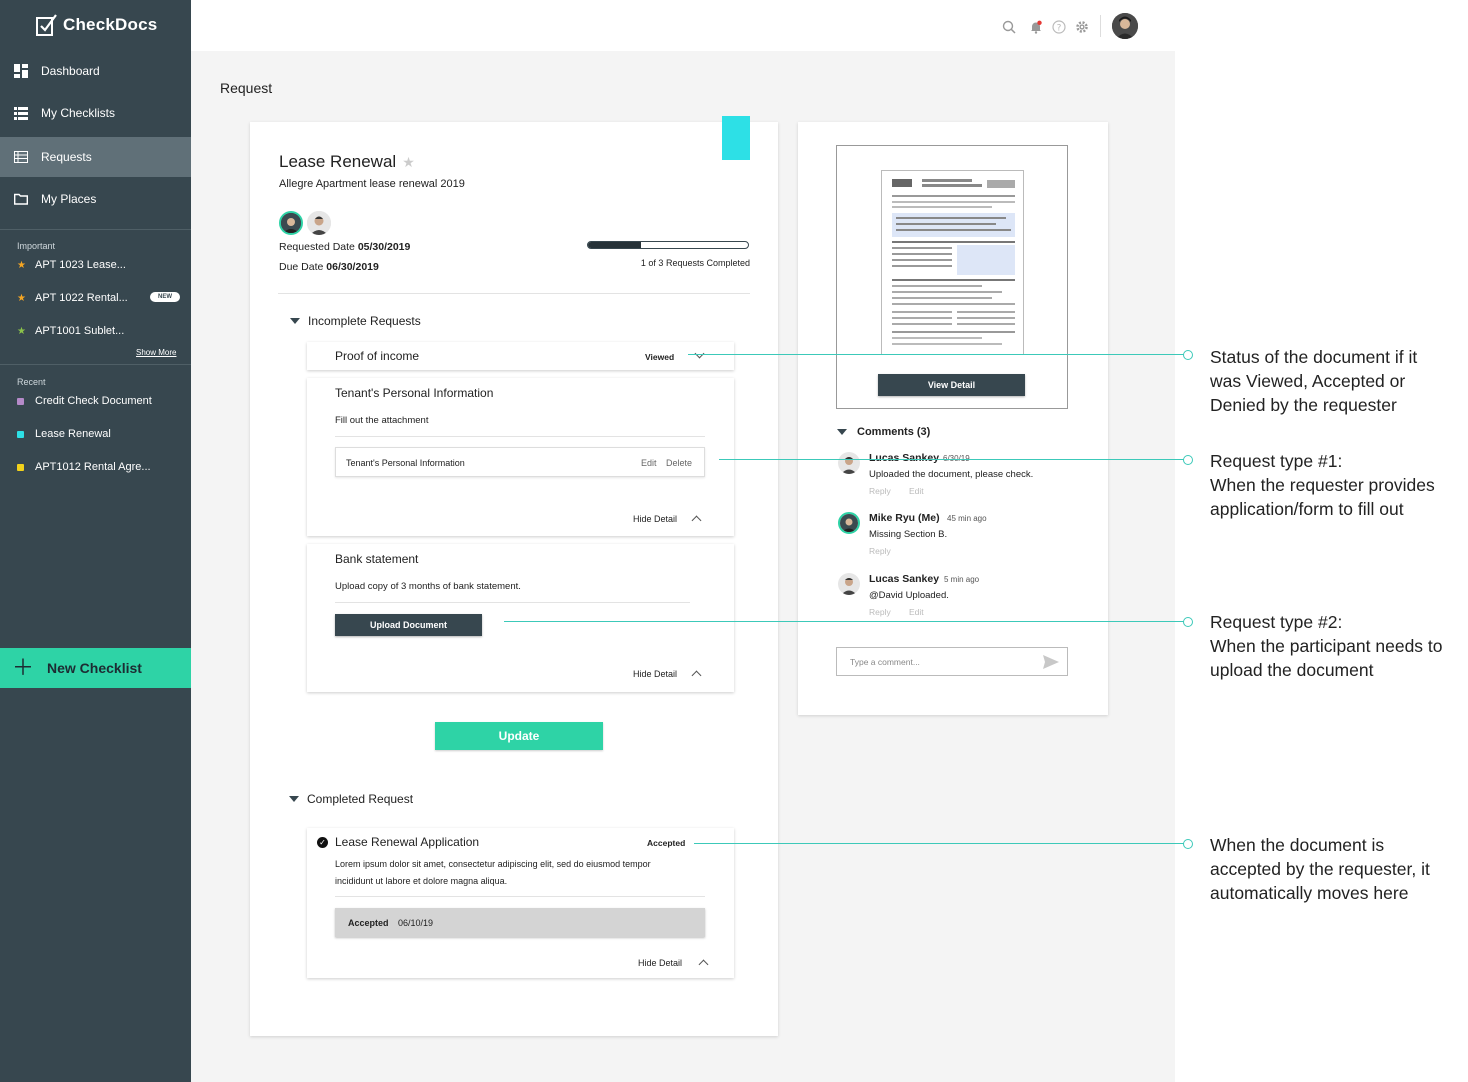 This screenshot has height=1082, width=1468. I want to click on delete-link: Delete, so click(679, 463).